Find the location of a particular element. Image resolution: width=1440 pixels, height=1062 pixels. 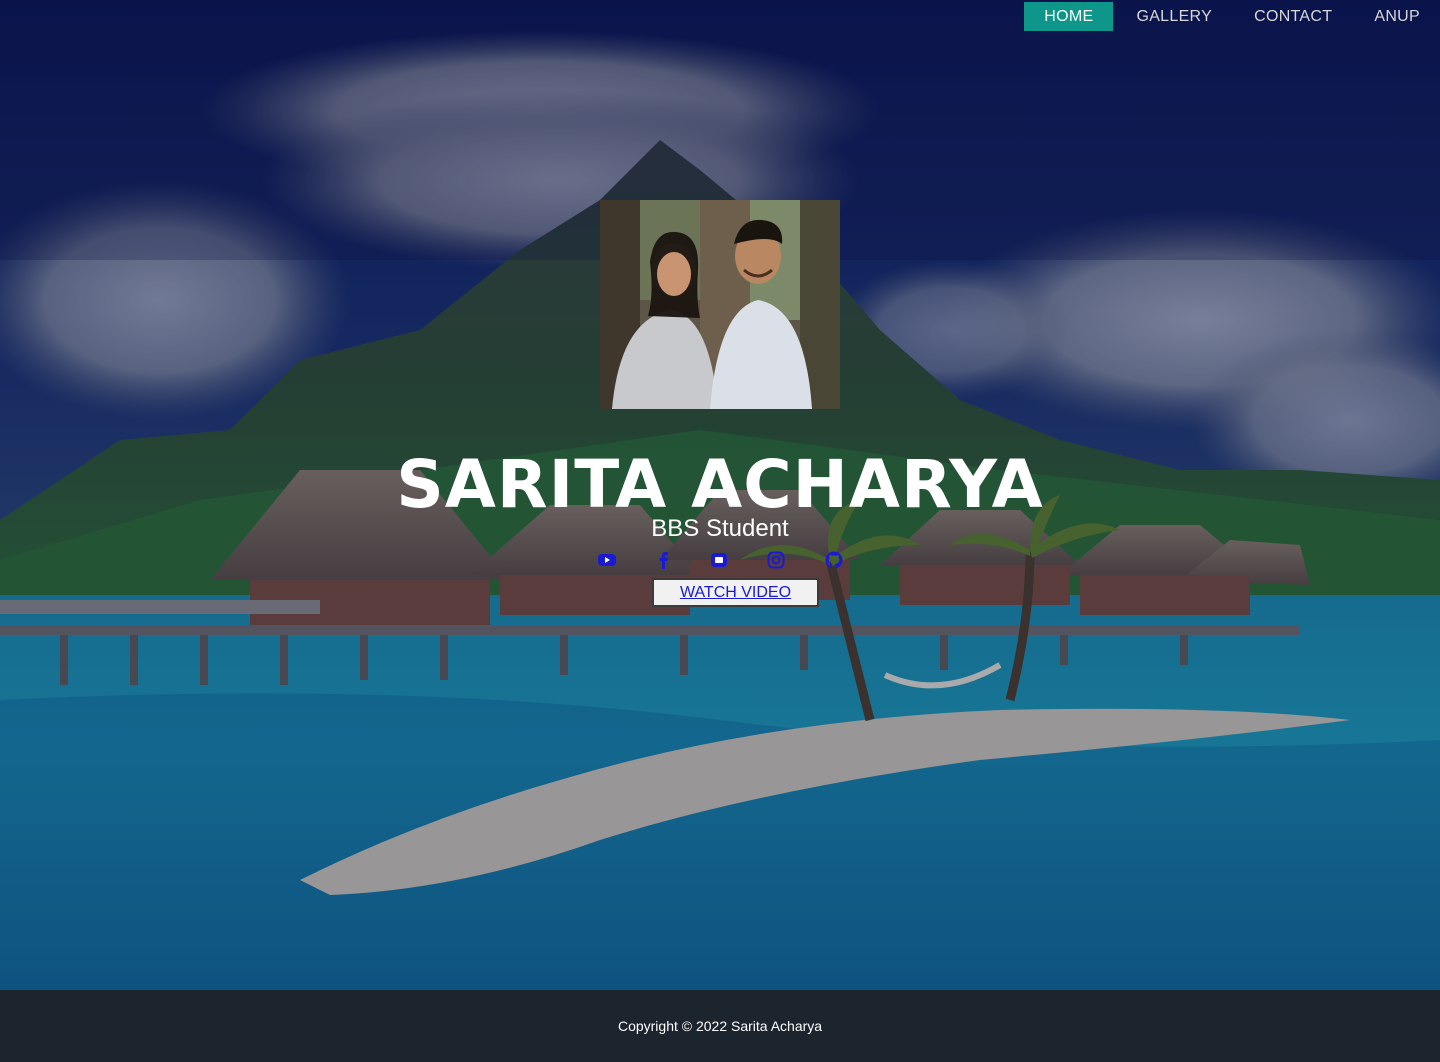

youtube-icon is located at coordinates (607, 560).